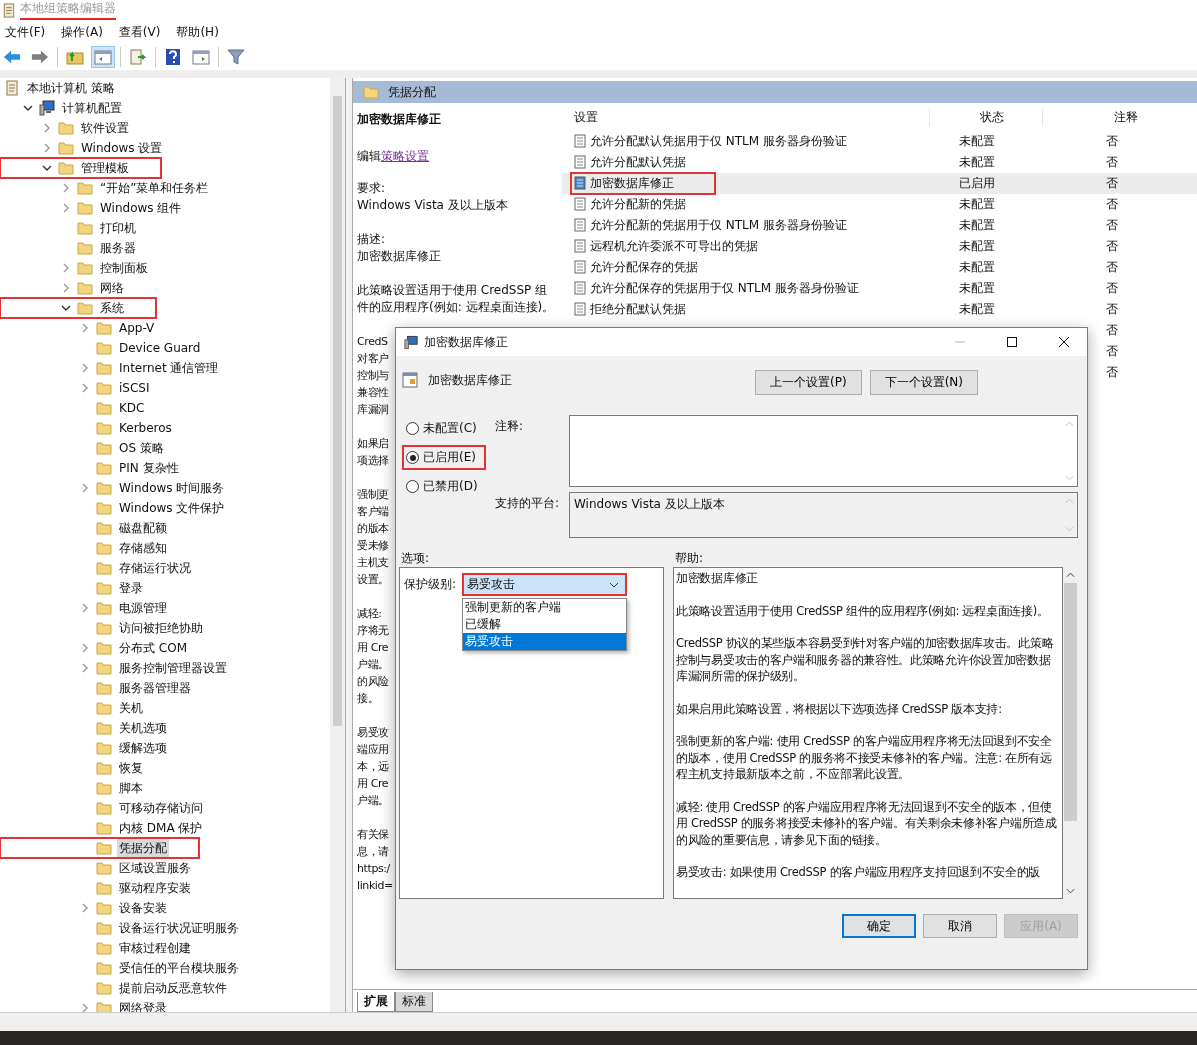 This screenshot has height=1045, width=1197. Describe the element at coordinates (879, 204) in the screenshot. I see `setting-row: 允许分配新的凭据 未配置 否` at that location.